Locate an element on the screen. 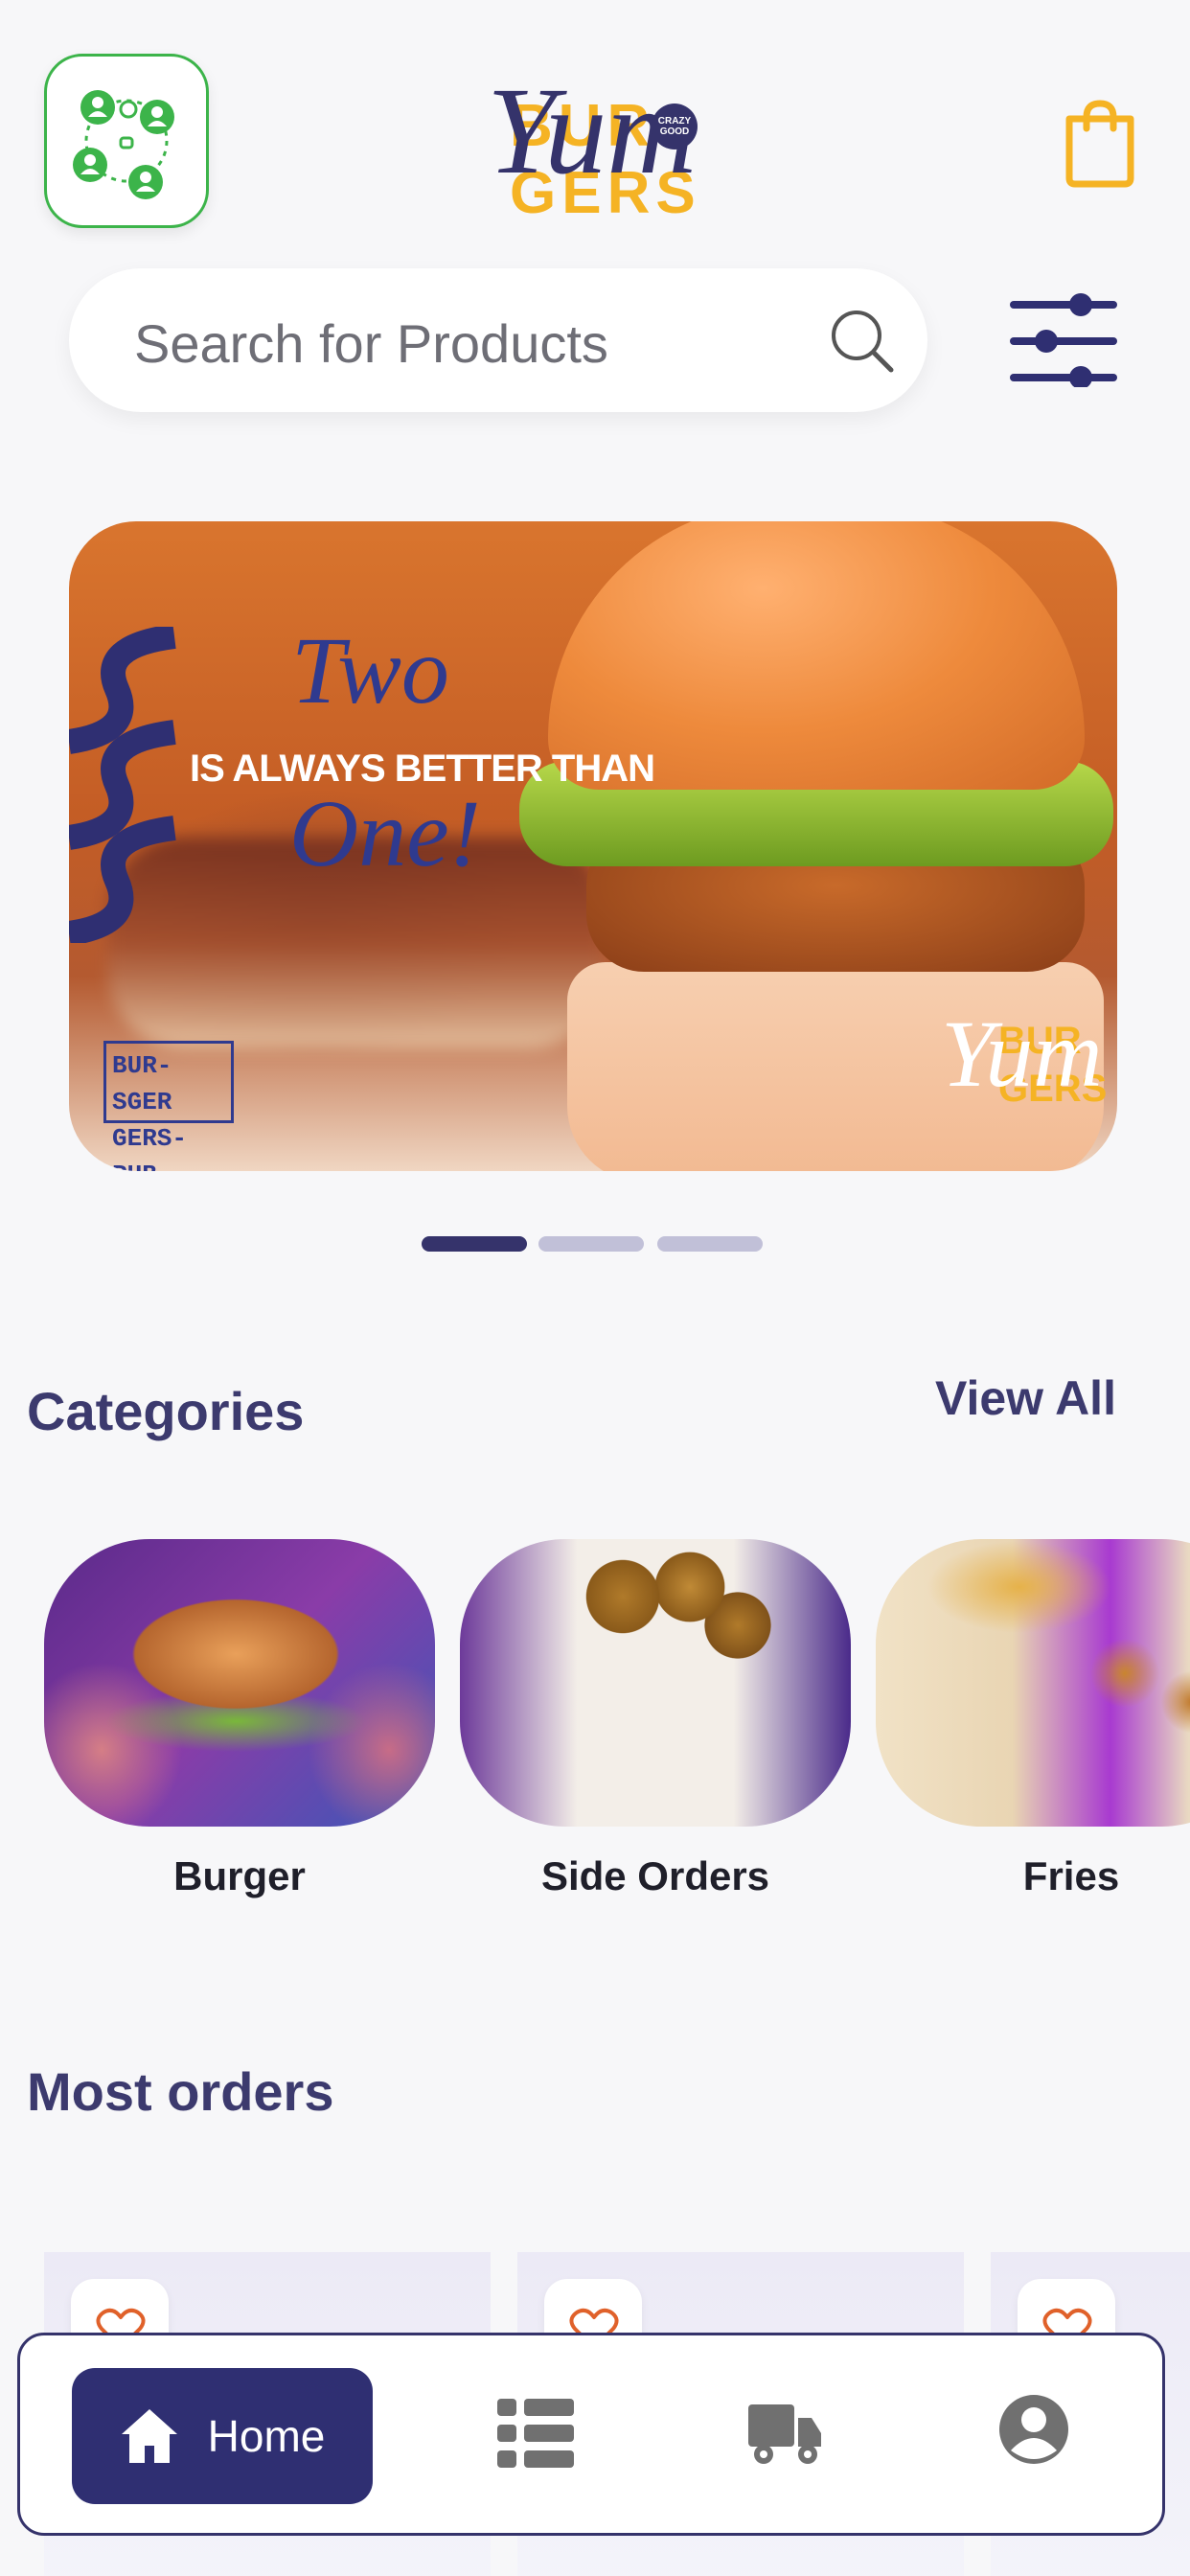 This screenshot has height=2576, width=1190. categories-title: Categories is located at coordinates (166, 1411).